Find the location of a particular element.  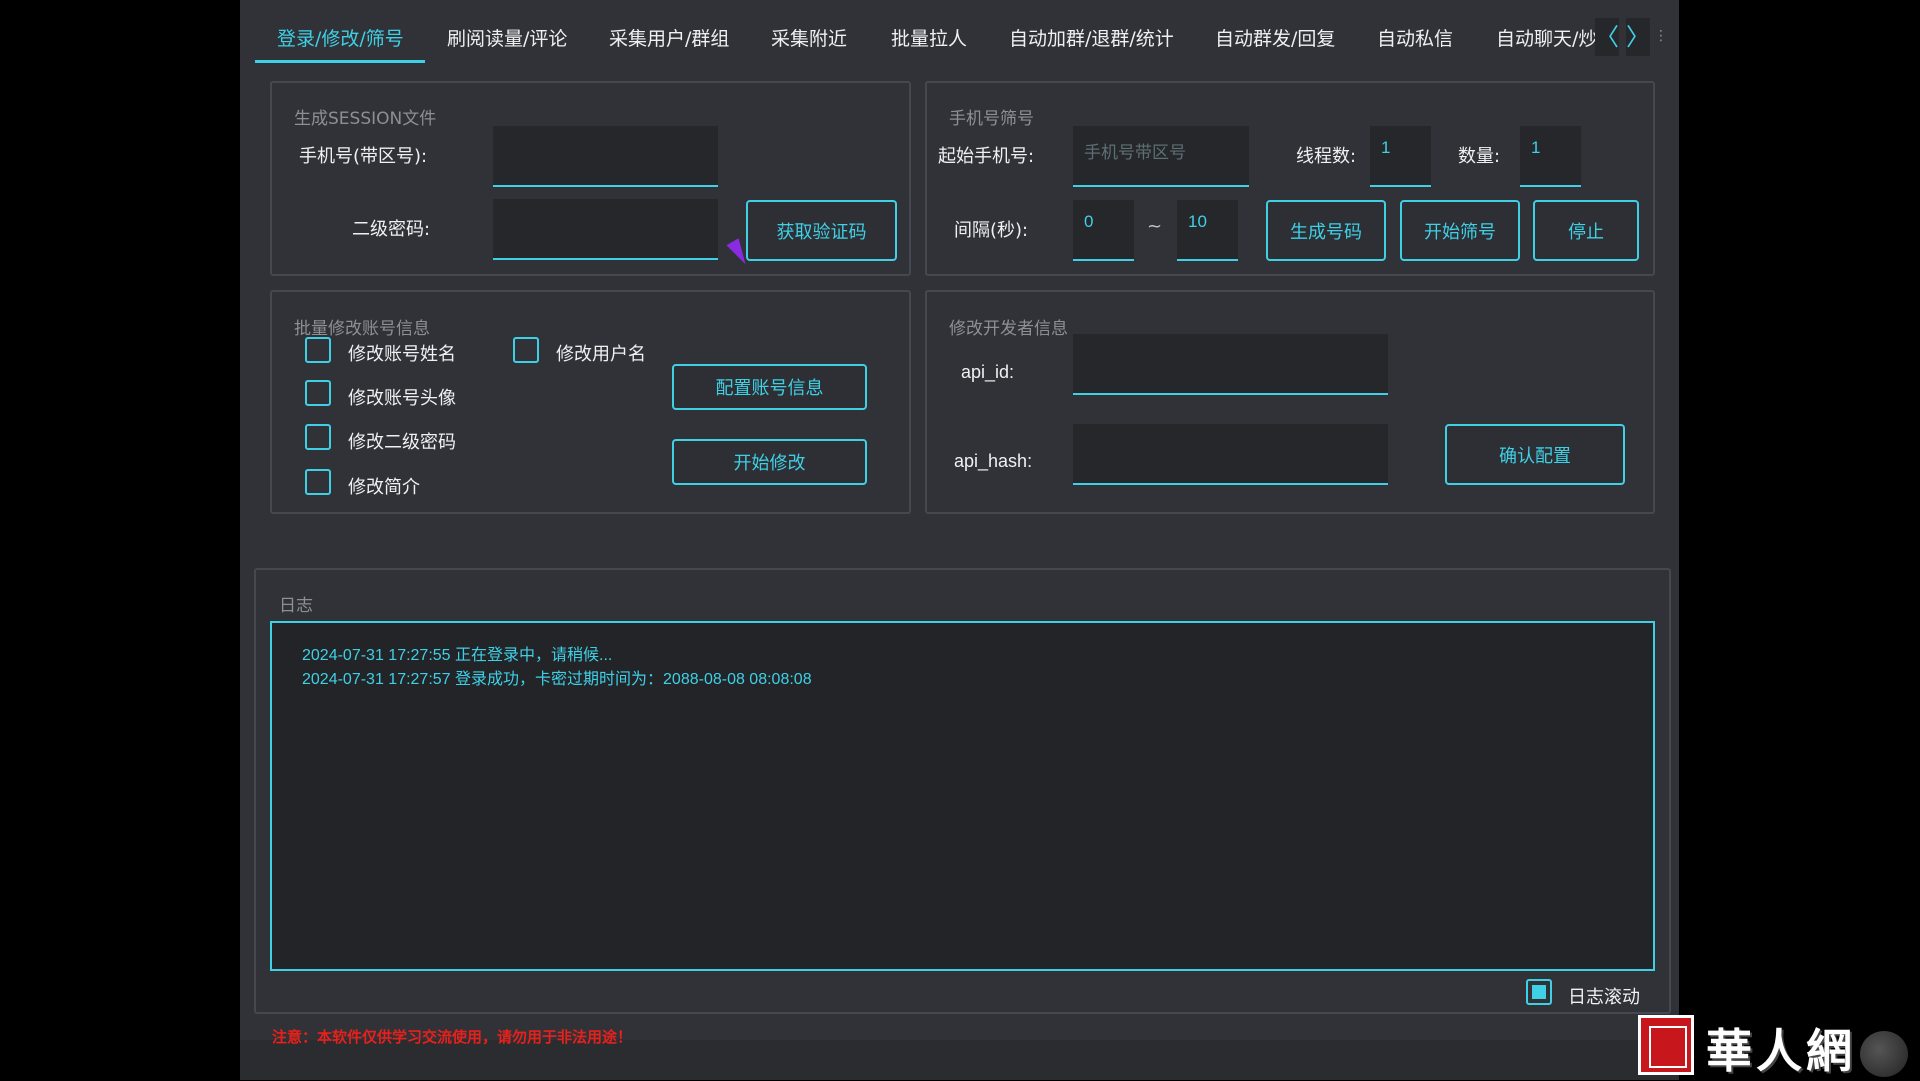

tab-login-modify-filter: 登录/修改/筛号 is located at coordinates (340, 37).